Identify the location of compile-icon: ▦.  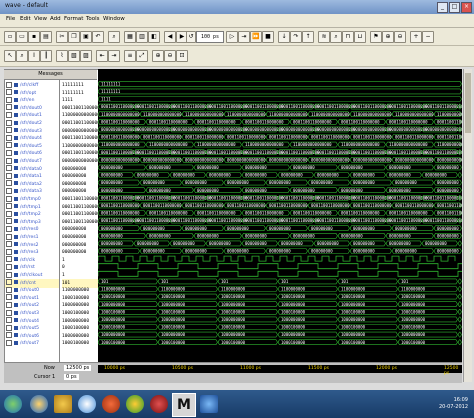
(130, 37).